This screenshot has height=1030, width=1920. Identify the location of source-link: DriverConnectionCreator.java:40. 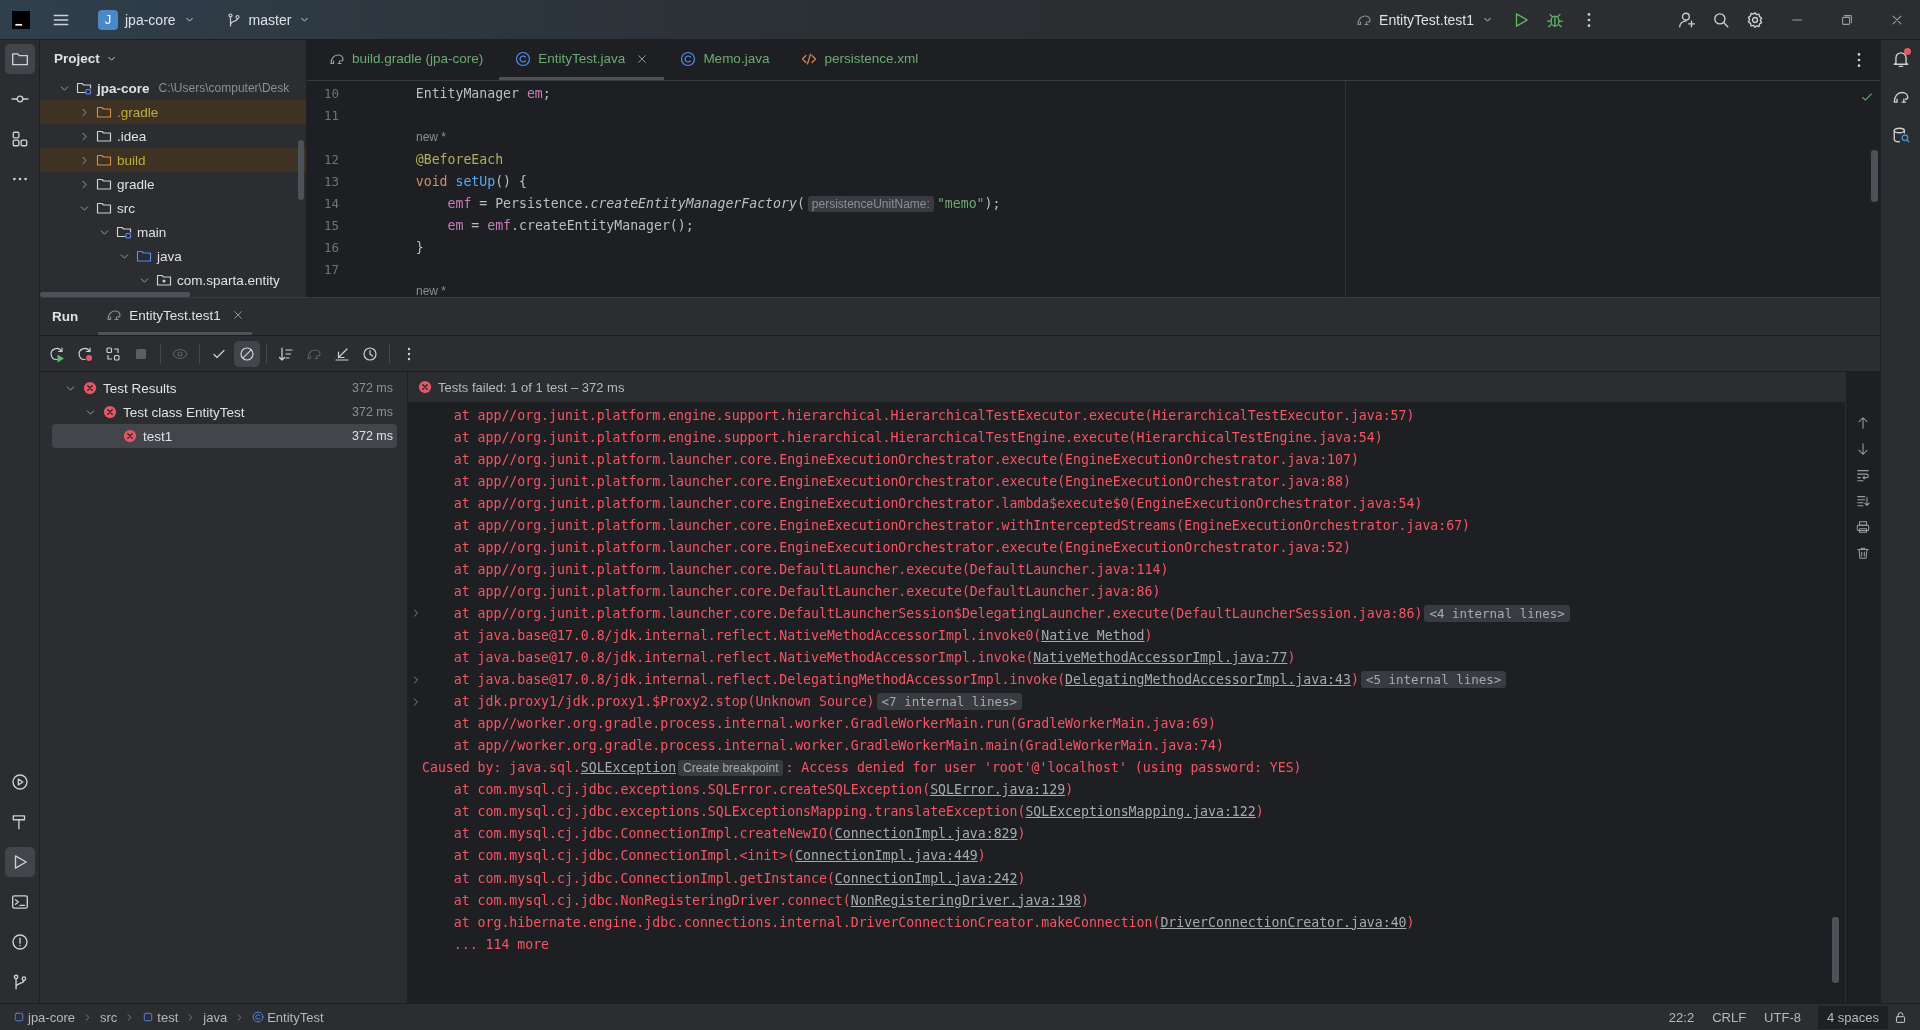
(1283, 922).